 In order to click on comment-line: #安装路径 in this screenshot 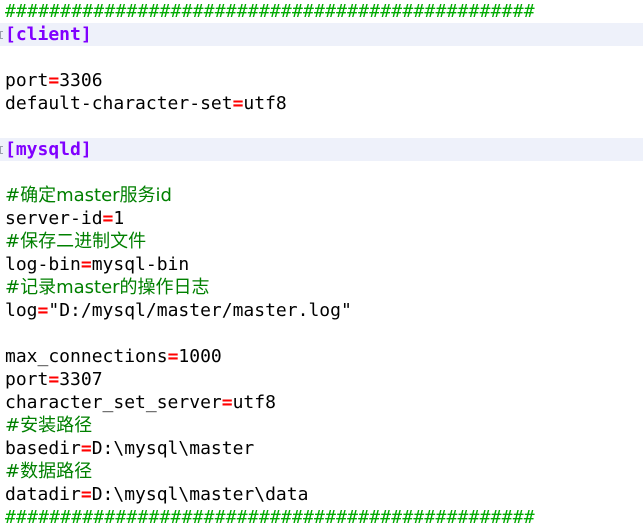, I will do `click(321, 425)`.